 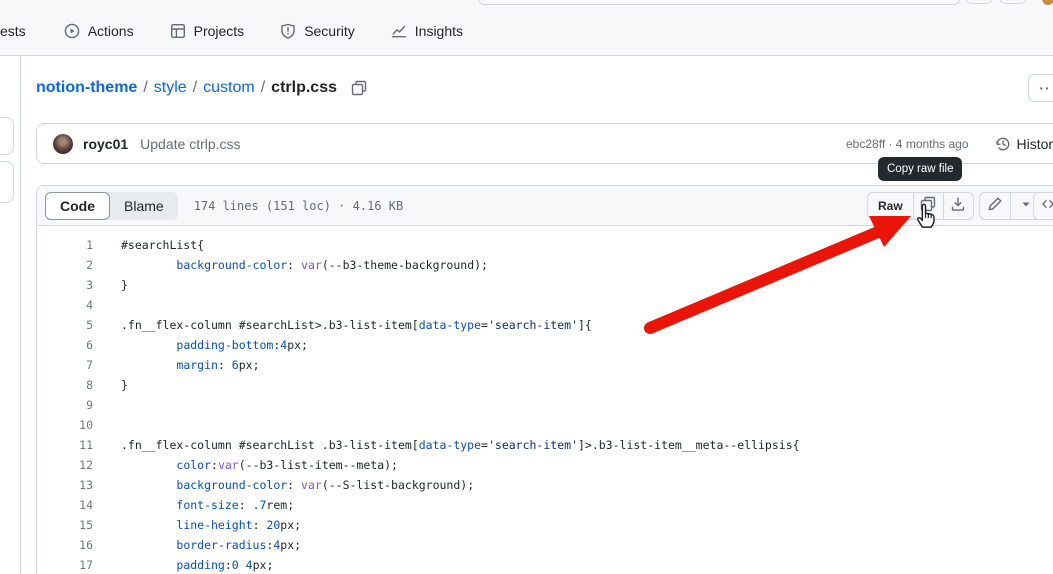 What do you see at coordinates (86, 88) in the screenshot?
I see `breadcrumb-repo-link: notion-theme` at bounding box center [86, 88].